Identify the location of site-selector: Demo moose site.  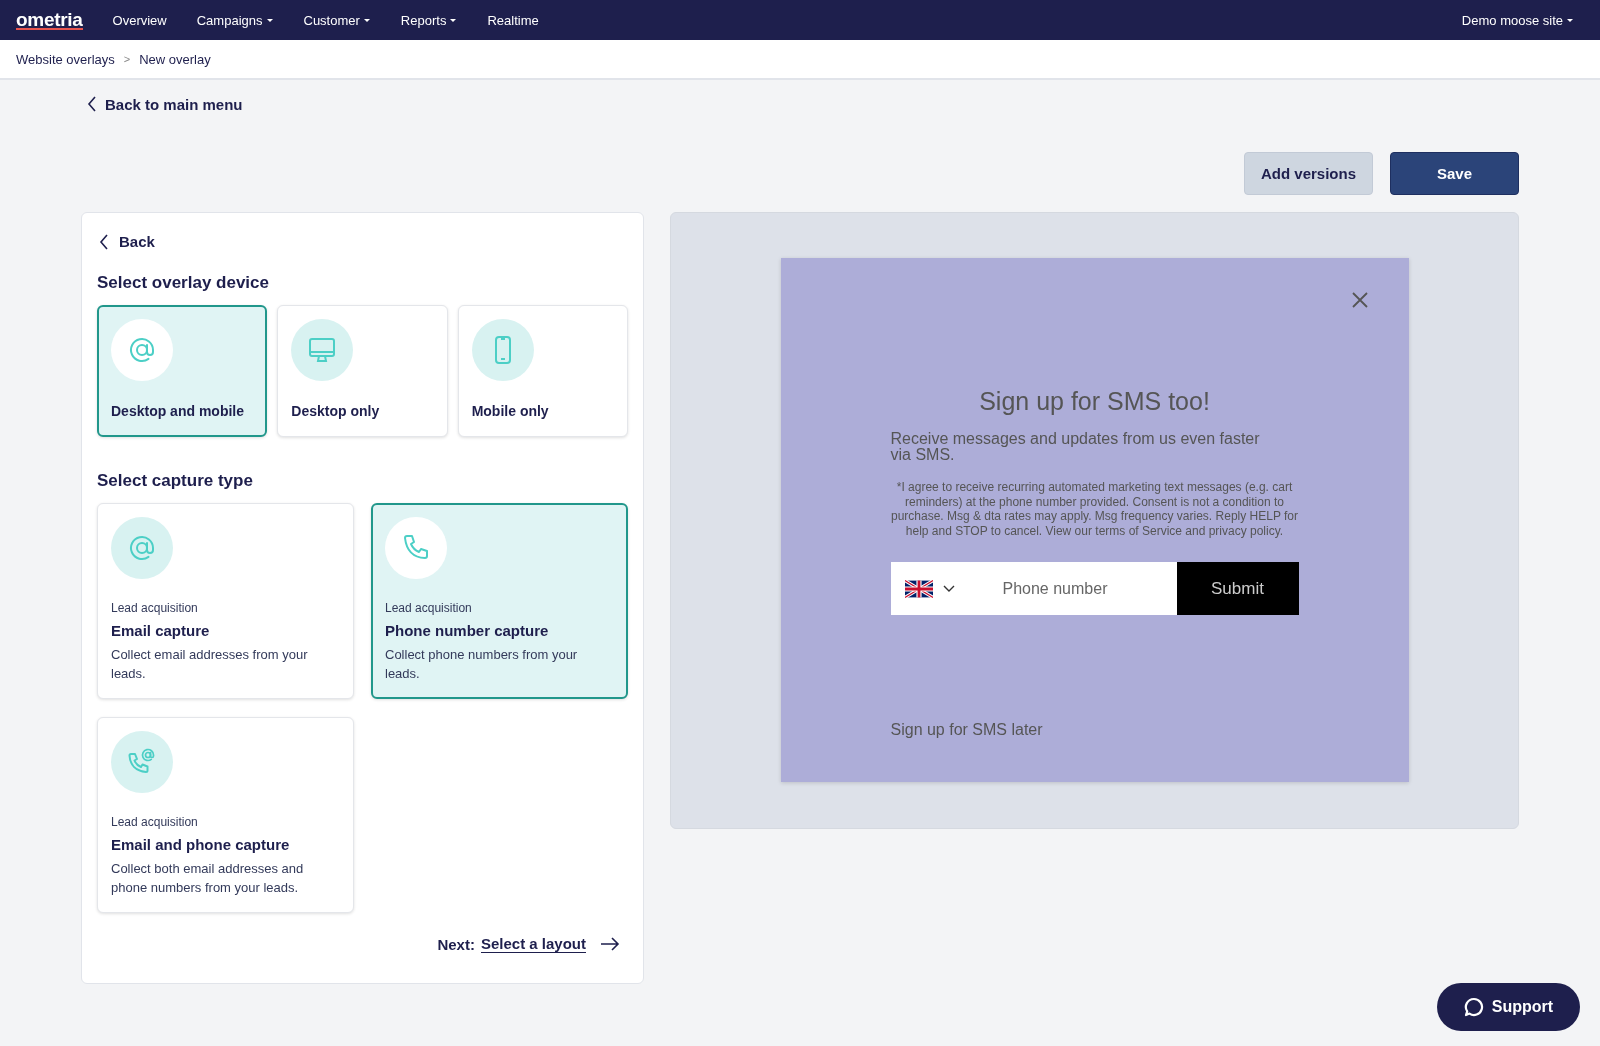
(1517, 20).